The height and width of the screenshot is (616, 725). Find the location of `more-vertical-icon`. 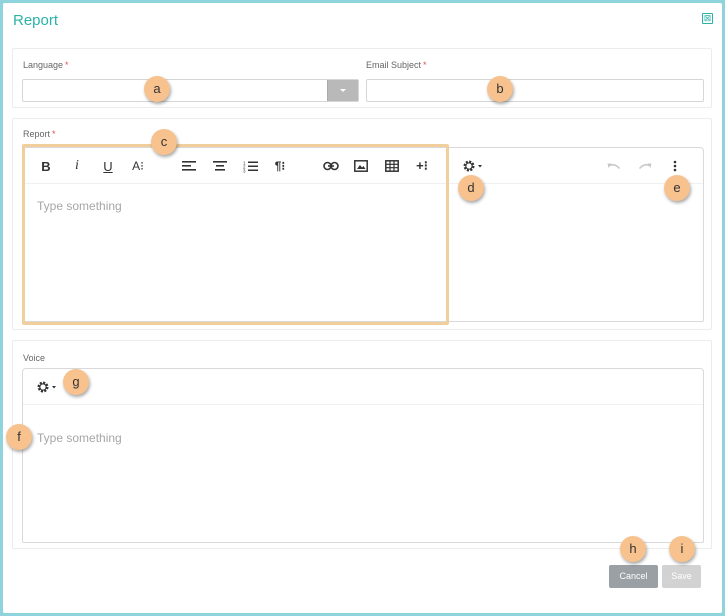

more-vertical-icon is located at coordinates (675, 166).